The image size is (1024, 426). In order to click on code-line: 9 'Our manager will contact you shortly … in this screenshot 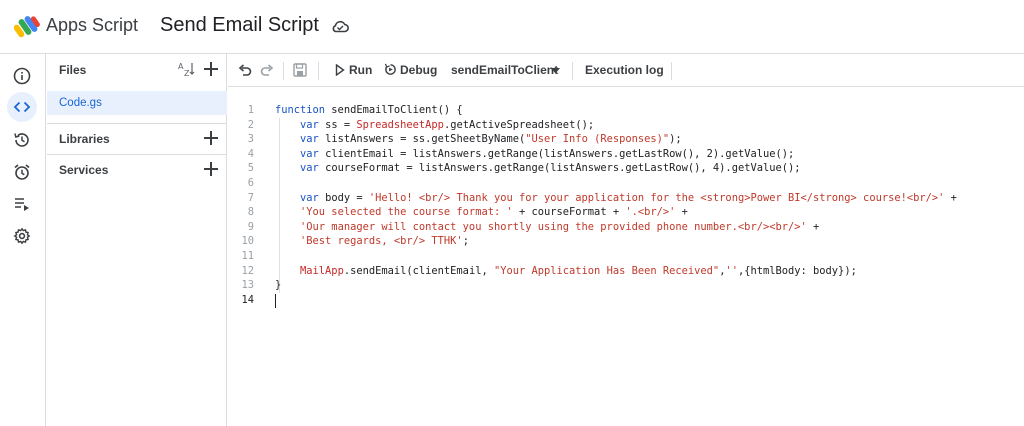, I will do `click(626, 228)`.